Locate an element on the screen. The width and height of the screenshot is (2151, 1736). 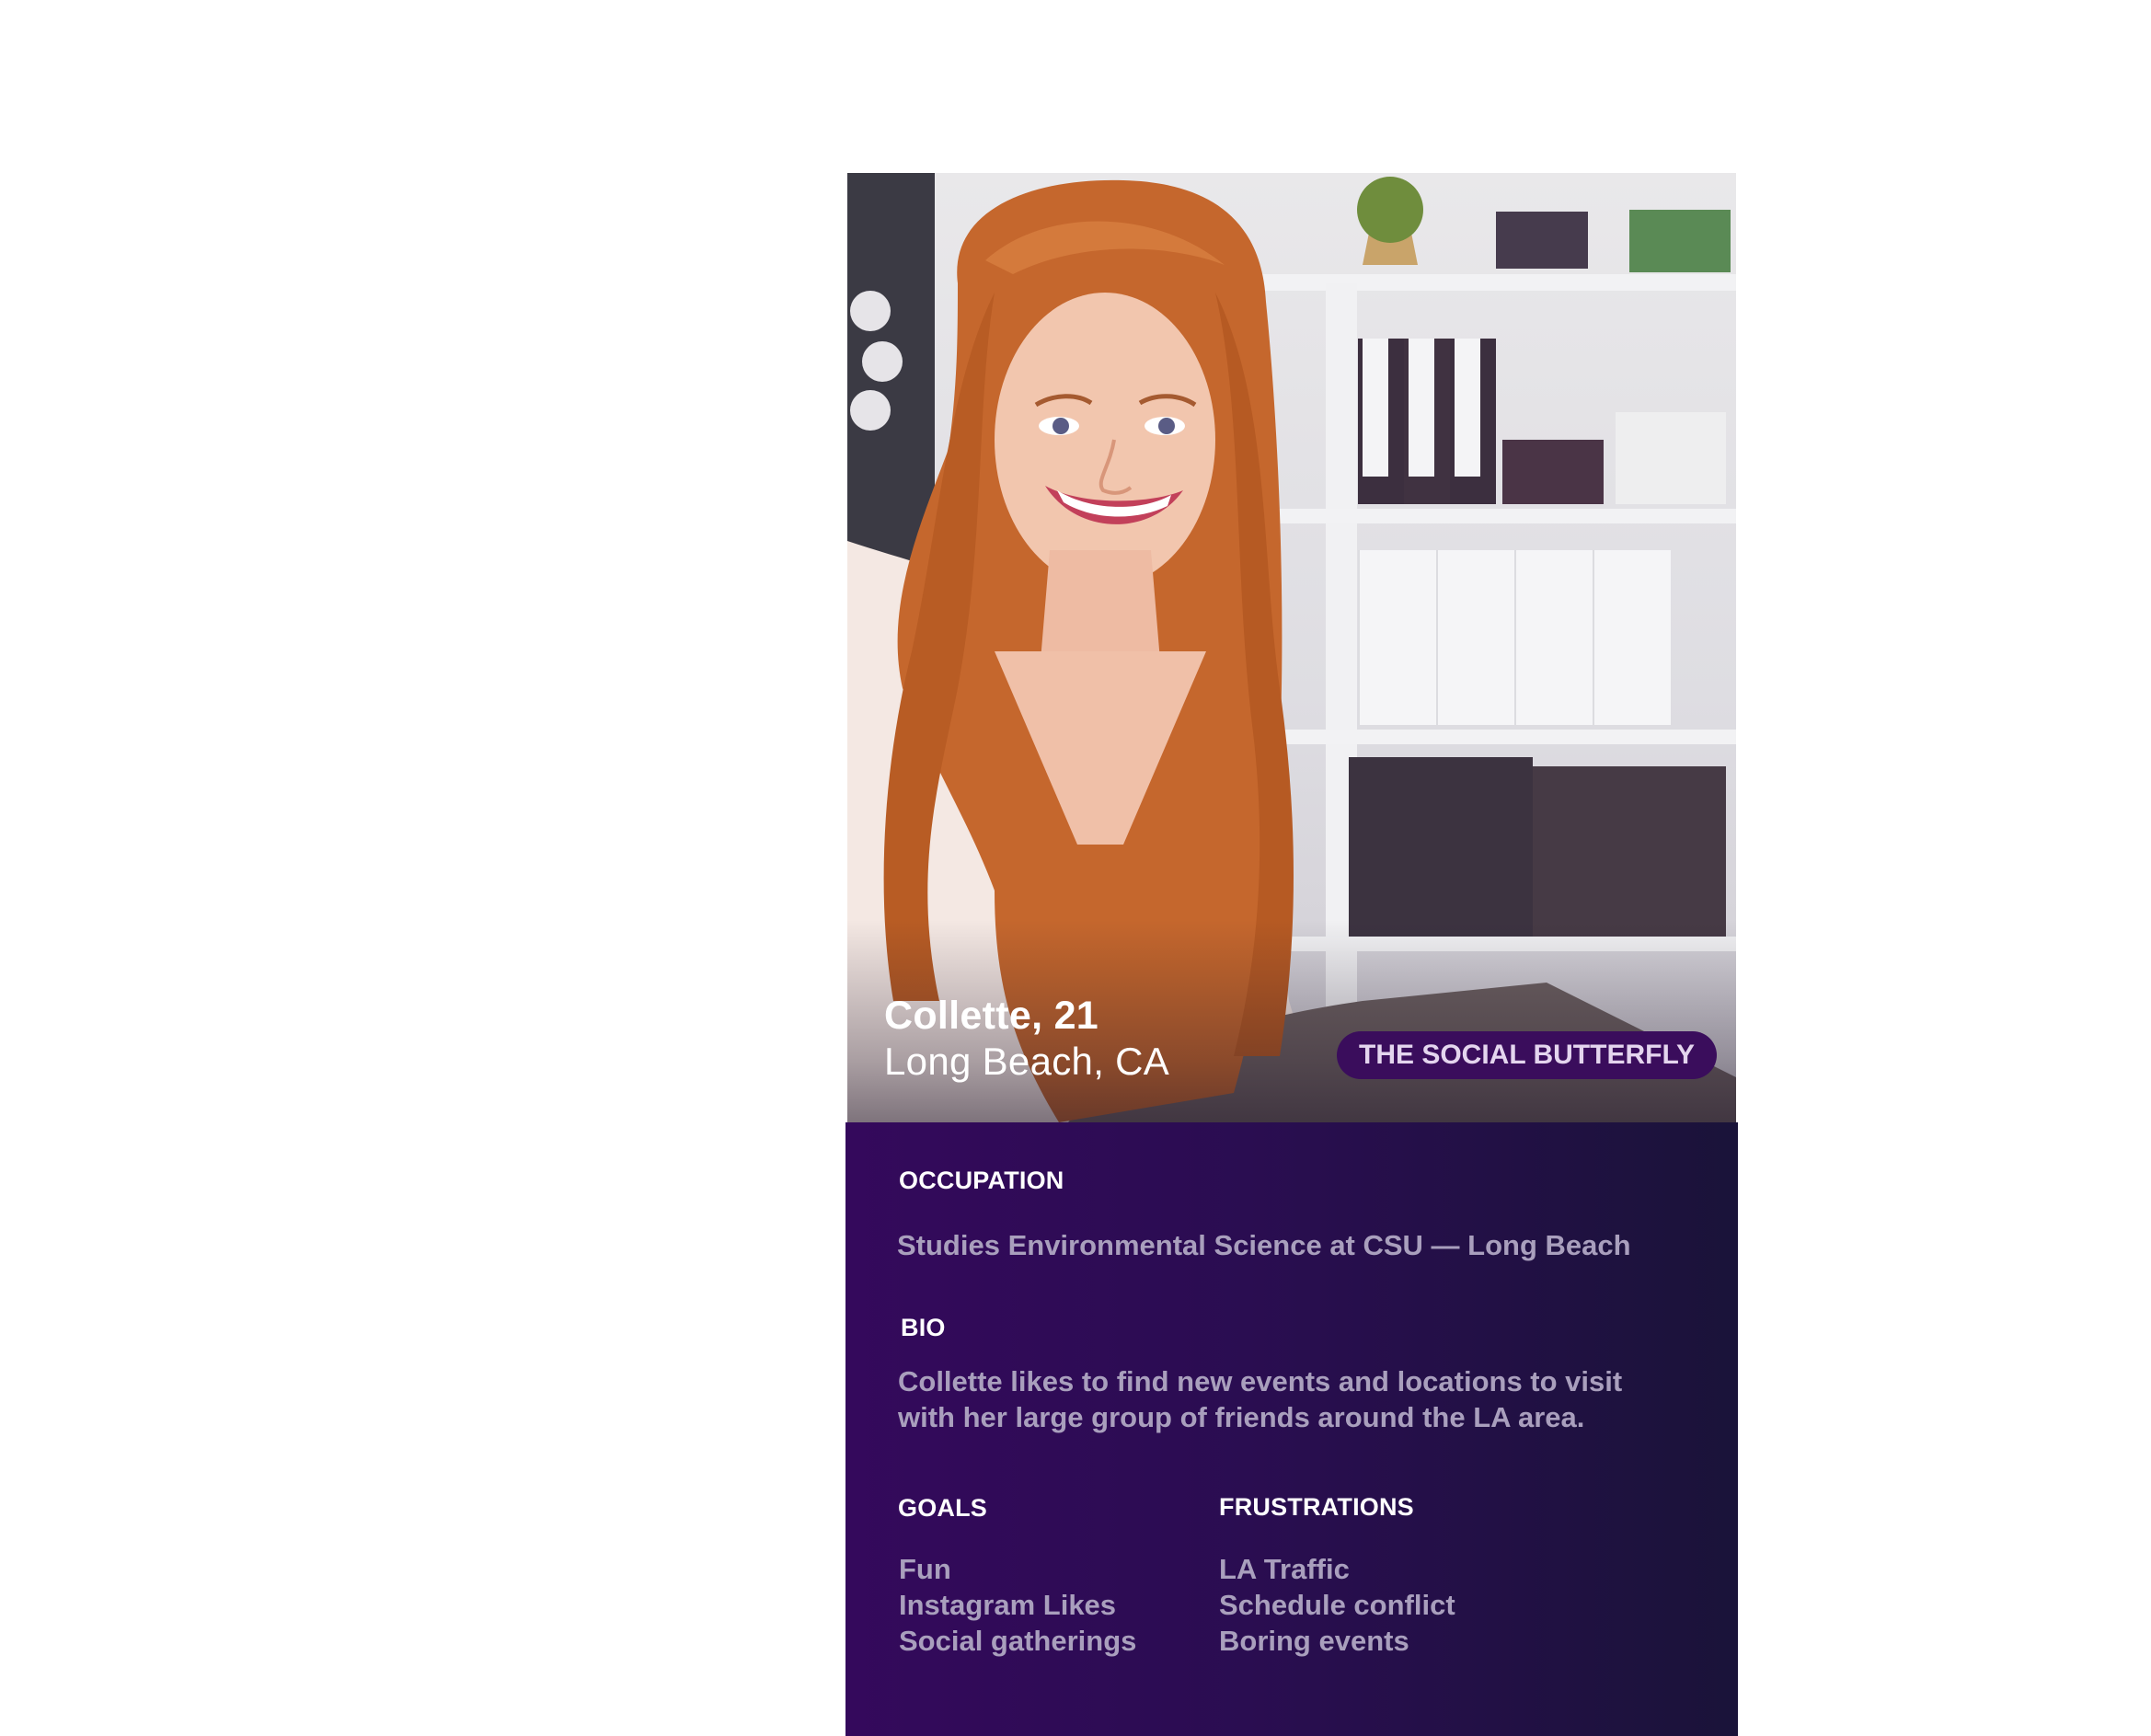
goal-item: Instagram Likes is located at coordinates (1008, 1605).